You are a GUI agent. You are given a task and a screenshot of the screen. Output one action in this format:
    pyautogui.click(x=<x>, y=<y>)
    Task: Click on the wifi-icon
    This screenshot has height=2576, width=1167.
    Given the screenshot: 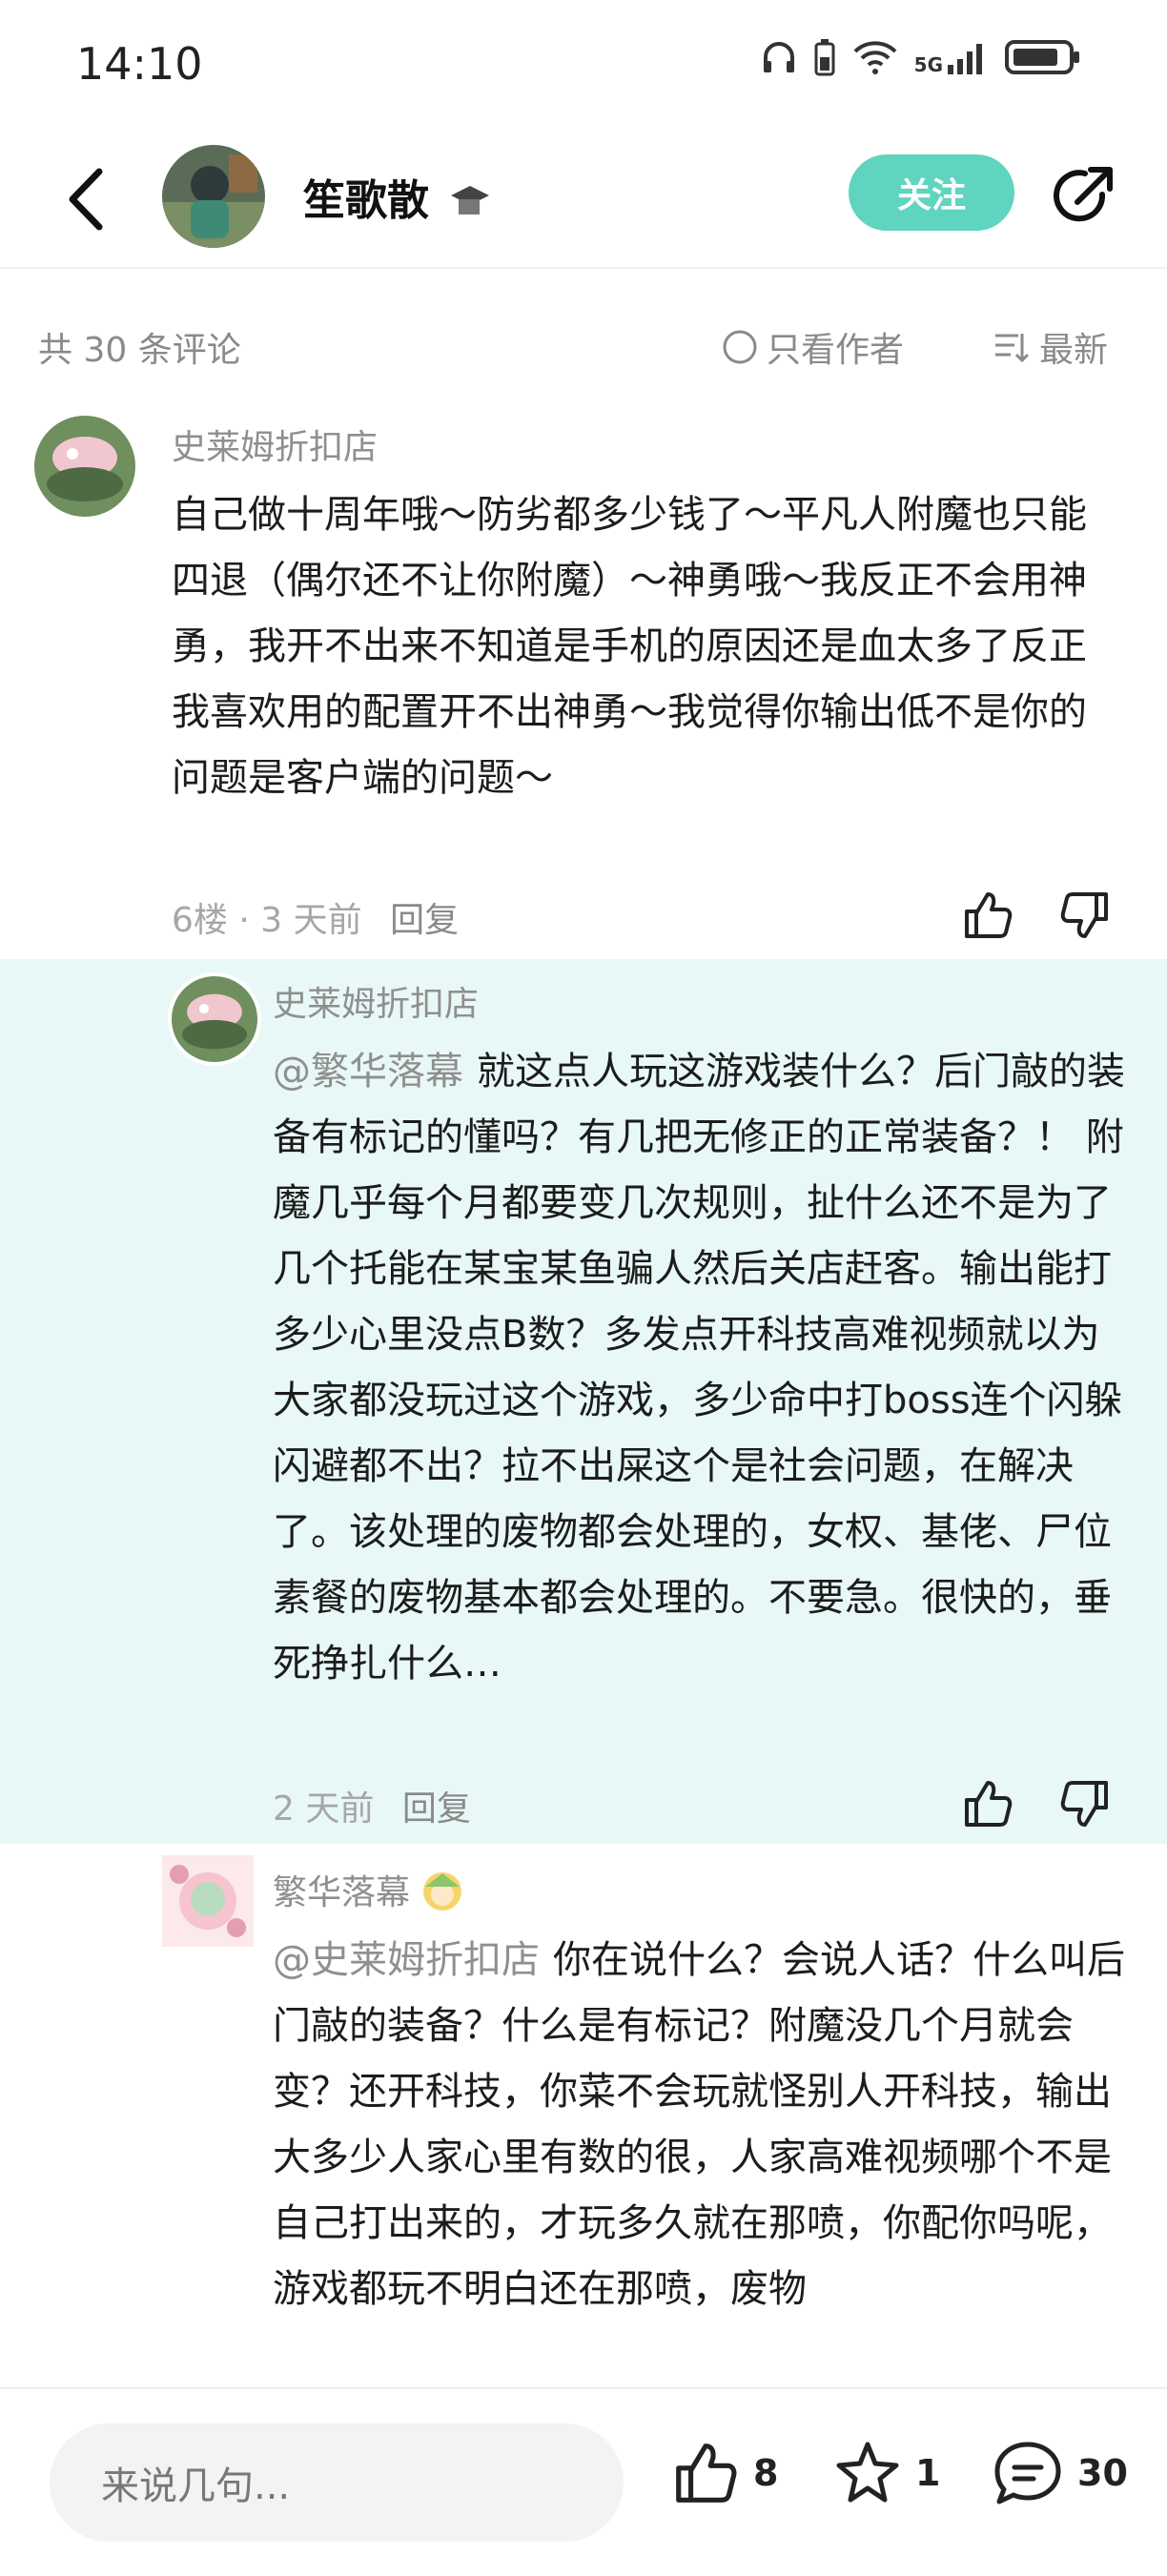 What is the action you would take?
    pyautogui.click(x=875, y=57)
    